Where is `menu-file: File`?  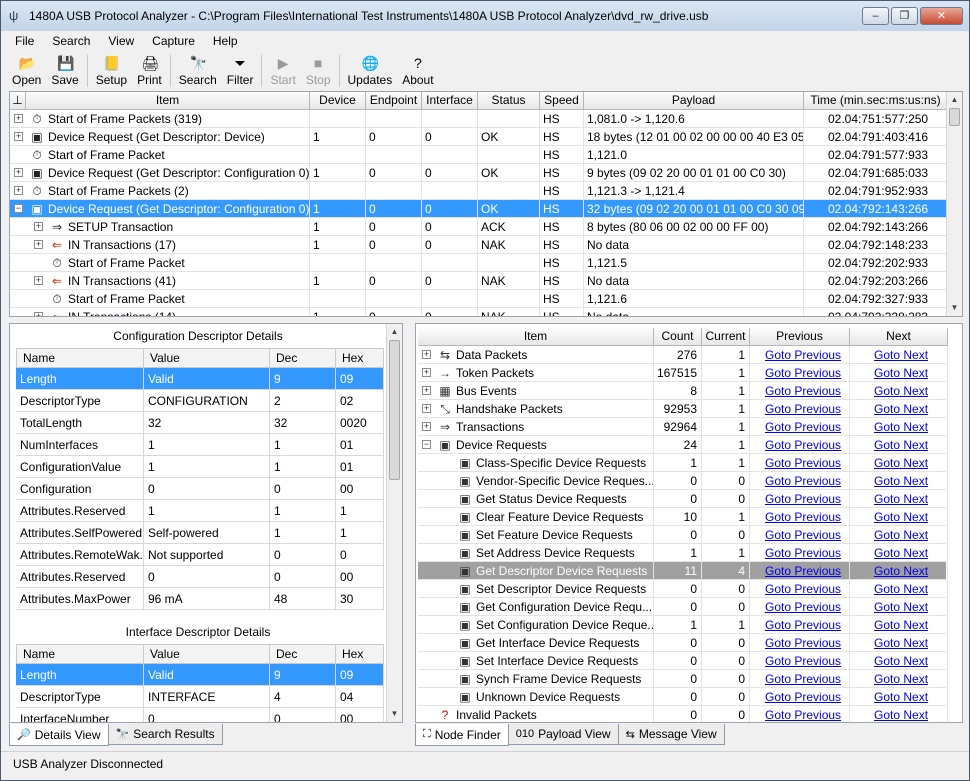 menu-file: File is located at coordinates (24, 41).